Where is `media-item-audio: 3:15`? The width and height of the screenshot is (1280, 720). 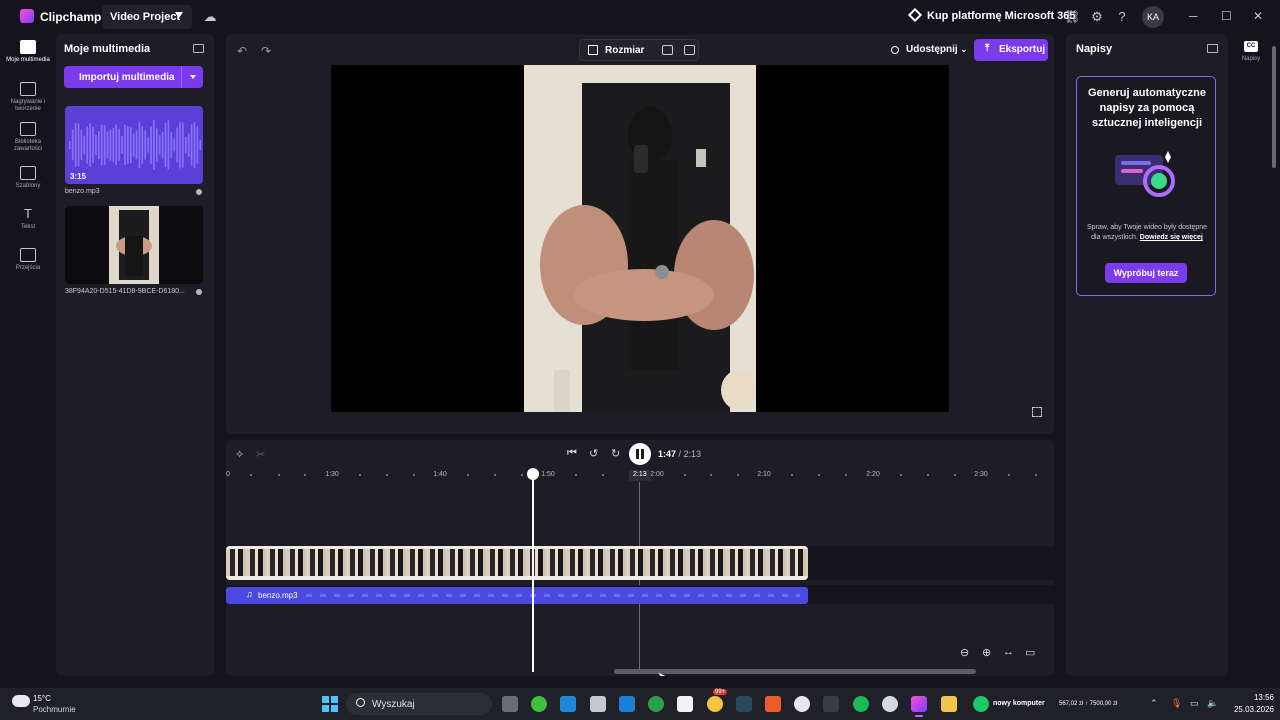
media-item-audio: 3:15 is located at coordinates (134, 145).